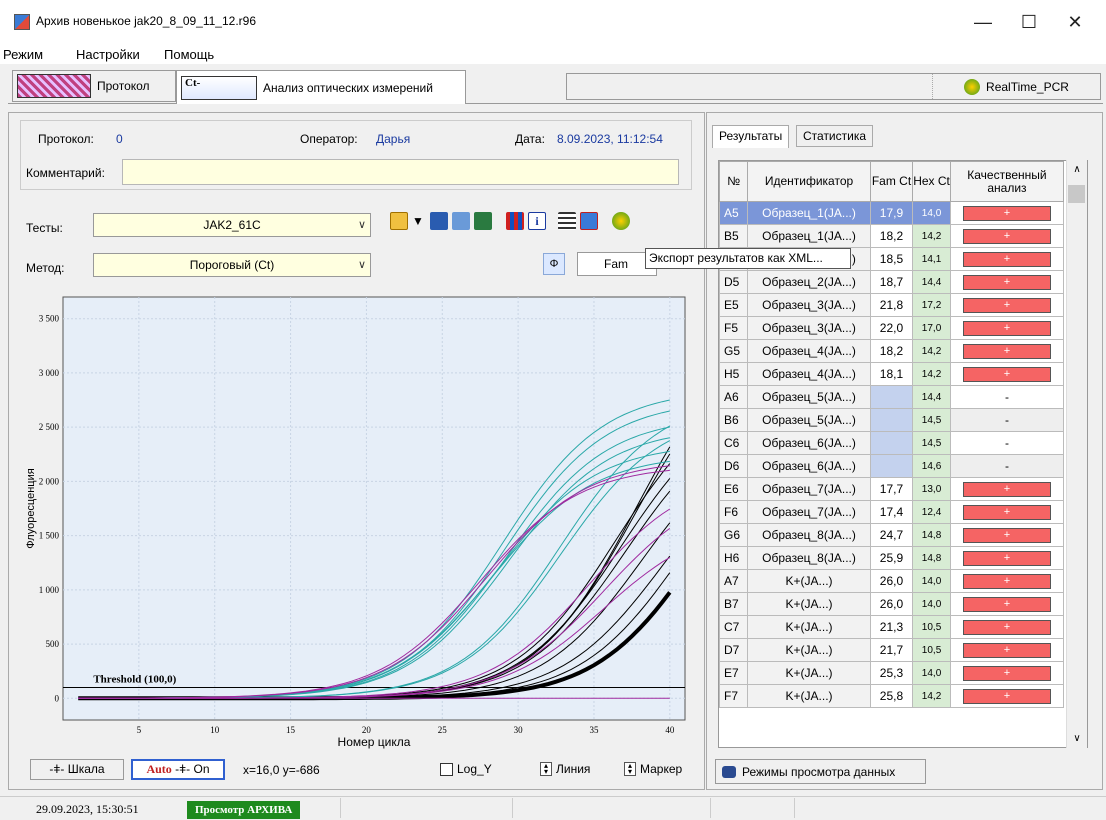 The image size is (1106, 820). I want to click on tests-select: JAK2_61C ∨, so click(232, 225).